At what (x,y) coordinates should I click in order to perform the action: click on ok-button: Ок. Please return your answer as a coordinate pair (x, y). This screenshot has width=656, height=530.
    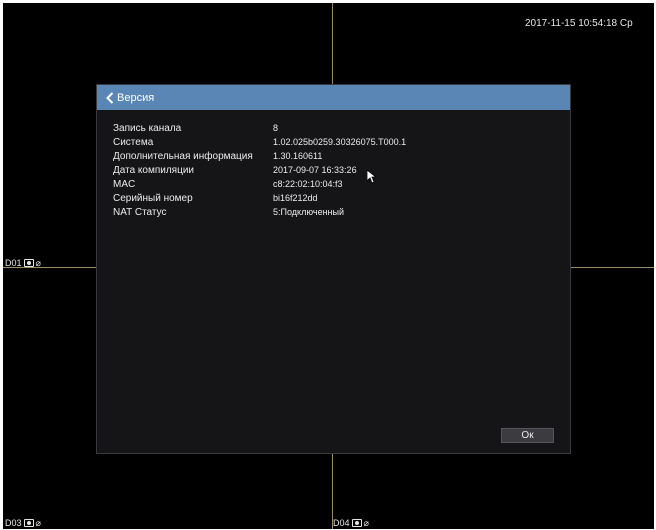
    Looking at the image, I should click on (527, 435).